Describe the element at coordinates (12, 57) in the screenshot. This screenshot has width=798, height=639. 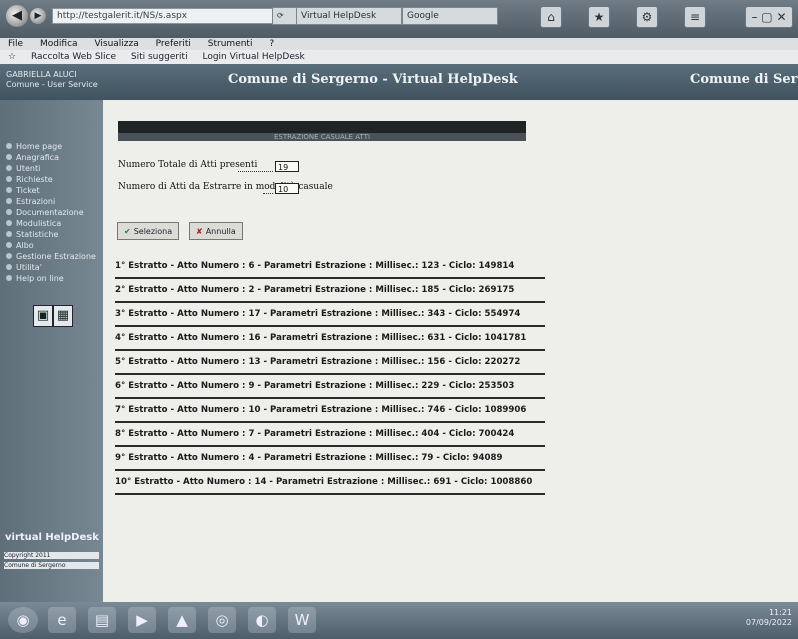
I see `favorites-star-icon: ☆` at that location.